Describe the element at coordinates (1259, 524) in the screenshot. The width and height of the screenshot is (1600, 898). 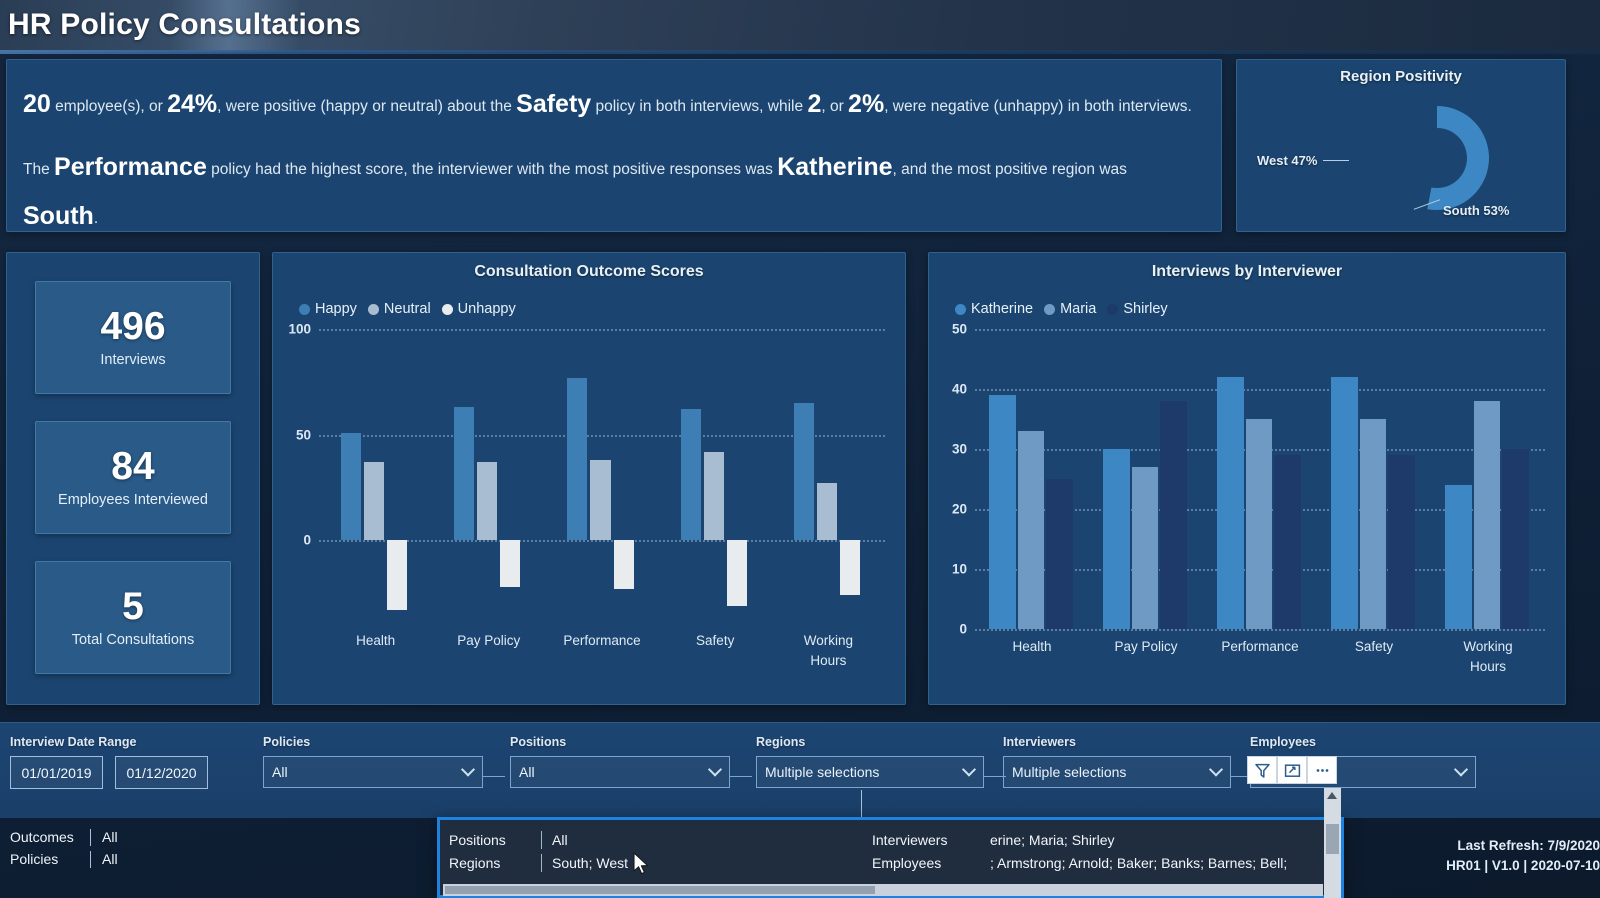
I see `bar-performance-maria` at that location.